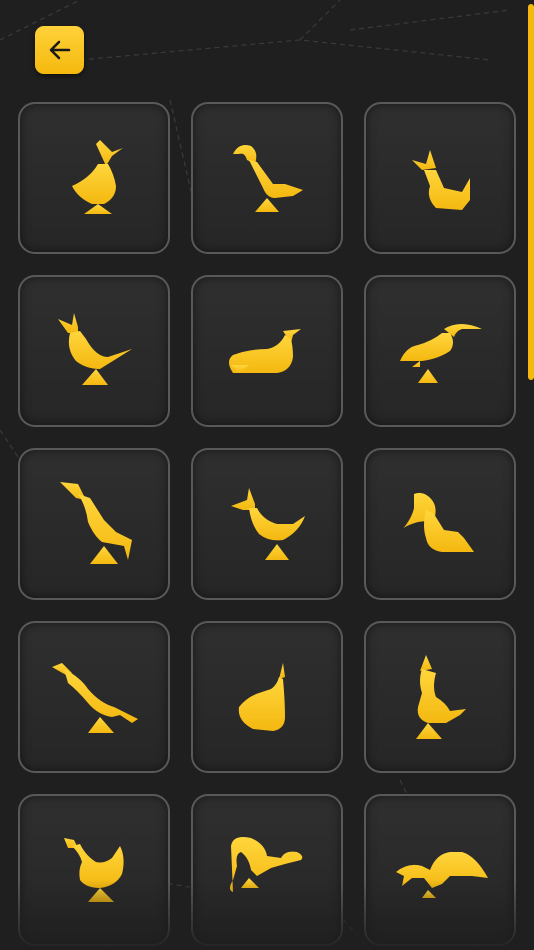 The width and height of the screenshot is (534, 950). What do you see at coordinates (531, 192) in the screenshot?
I see `scrollbar` at bounding box center [531, 192].